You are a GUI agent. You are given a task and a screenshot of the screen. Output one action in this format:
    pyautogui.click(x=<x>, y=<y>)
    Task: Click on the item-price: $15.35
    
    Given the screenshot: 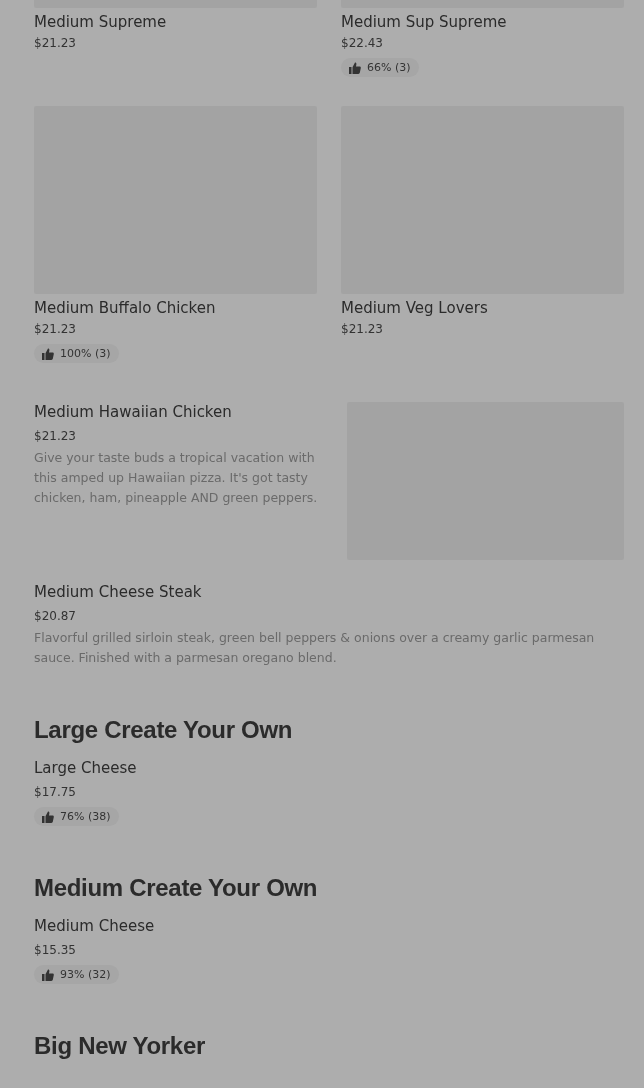 What is the action you would take?
    pyautogui.click(x=55, y=950)
    